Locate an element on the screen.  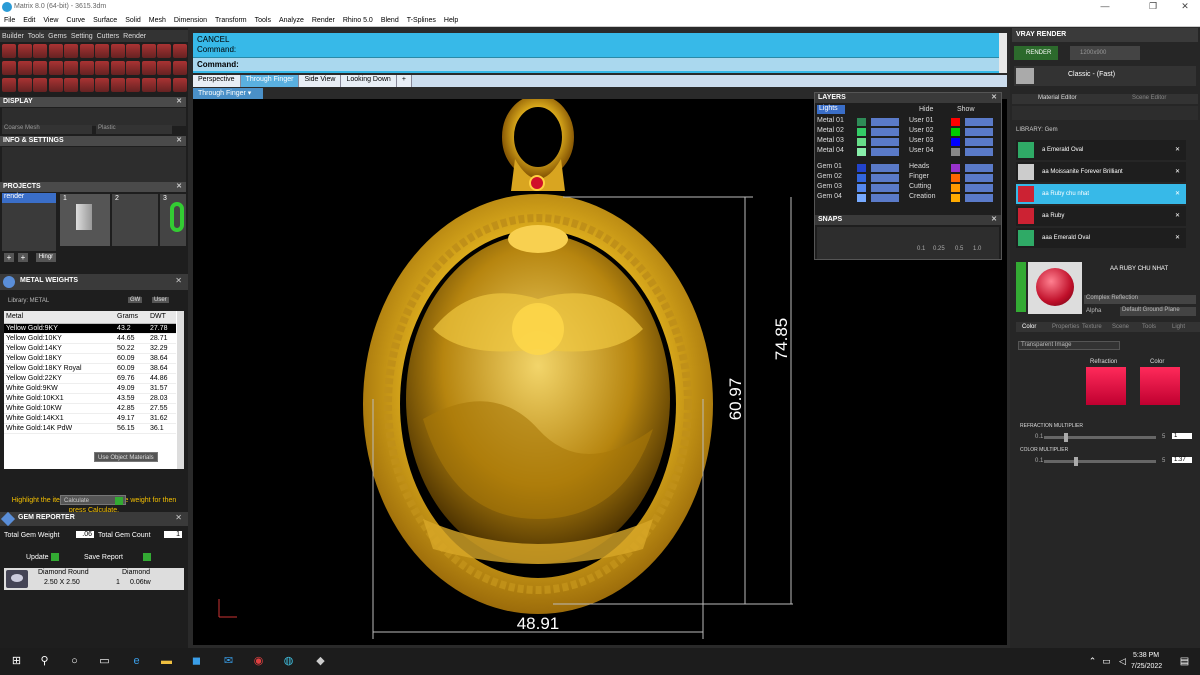
table-row: Yellow Gold:10KY 44.65 28.71 is located at coordinates (90, 338).